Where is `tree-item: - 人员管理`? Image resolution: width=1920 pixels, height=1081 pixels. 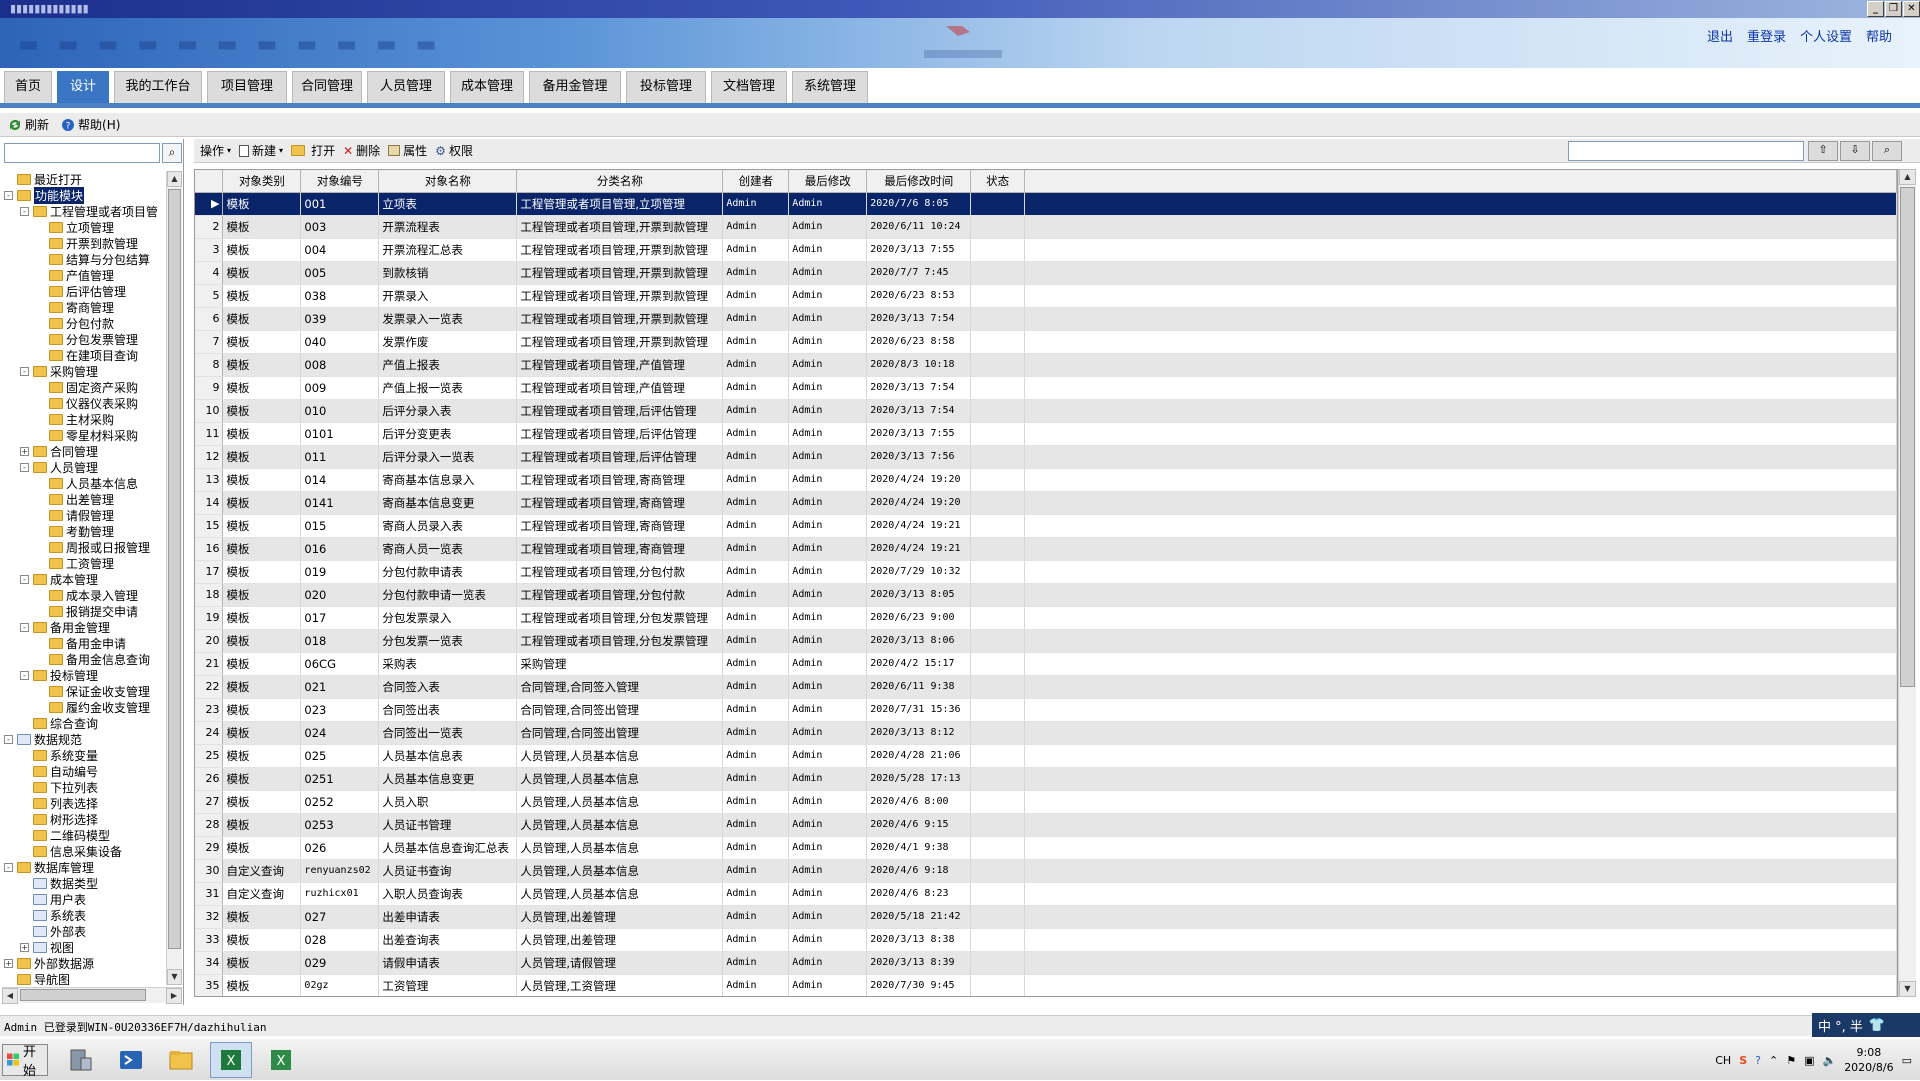
tree-item: - 人员管理 is located at coordinates (59, 467).